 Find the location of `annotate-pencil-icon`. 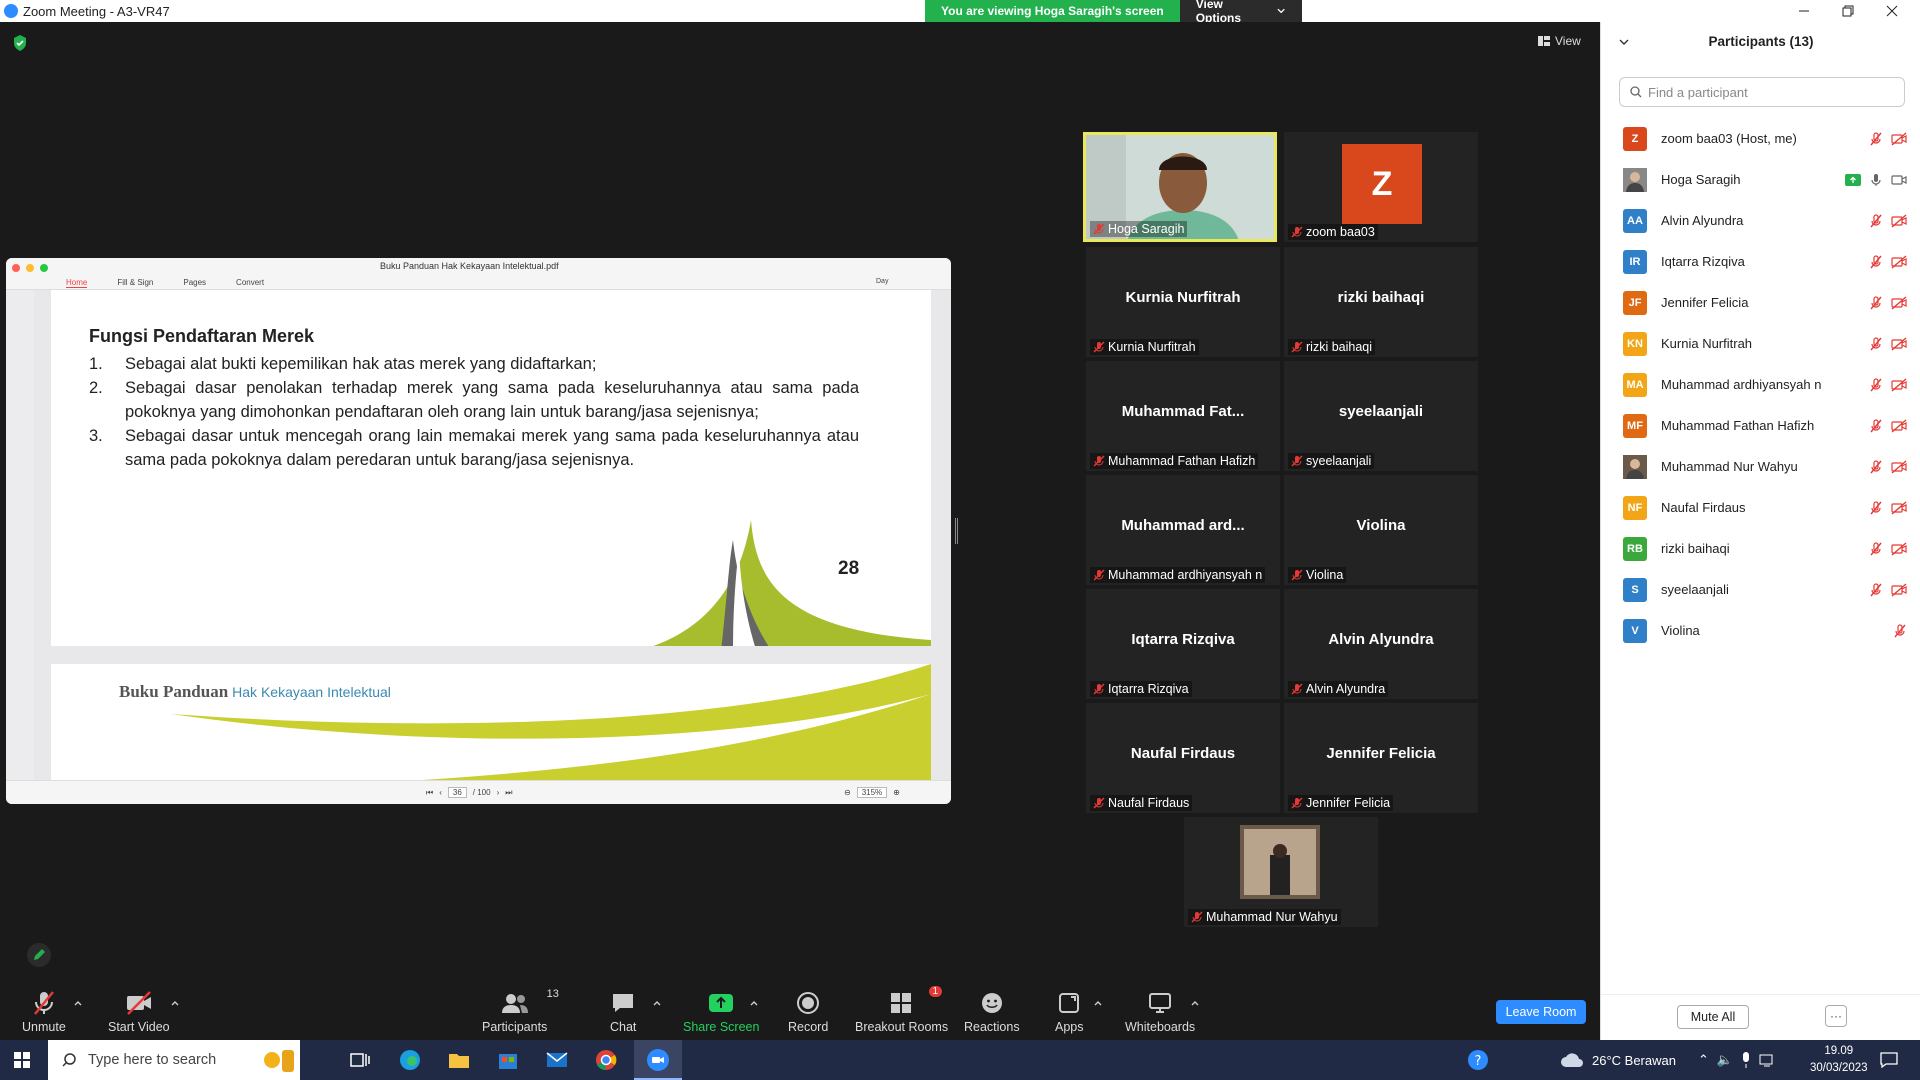

annotate-pencil-icon is located at coordinates (39, 955).